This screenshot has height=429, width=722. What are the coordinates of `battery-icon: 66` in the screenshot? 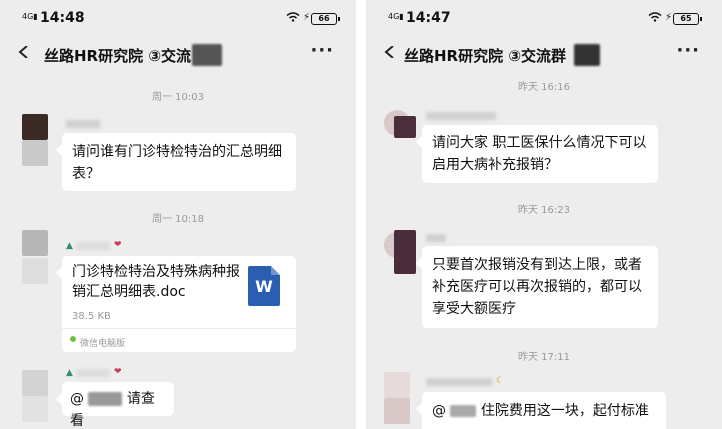 It's located at (325, 19).